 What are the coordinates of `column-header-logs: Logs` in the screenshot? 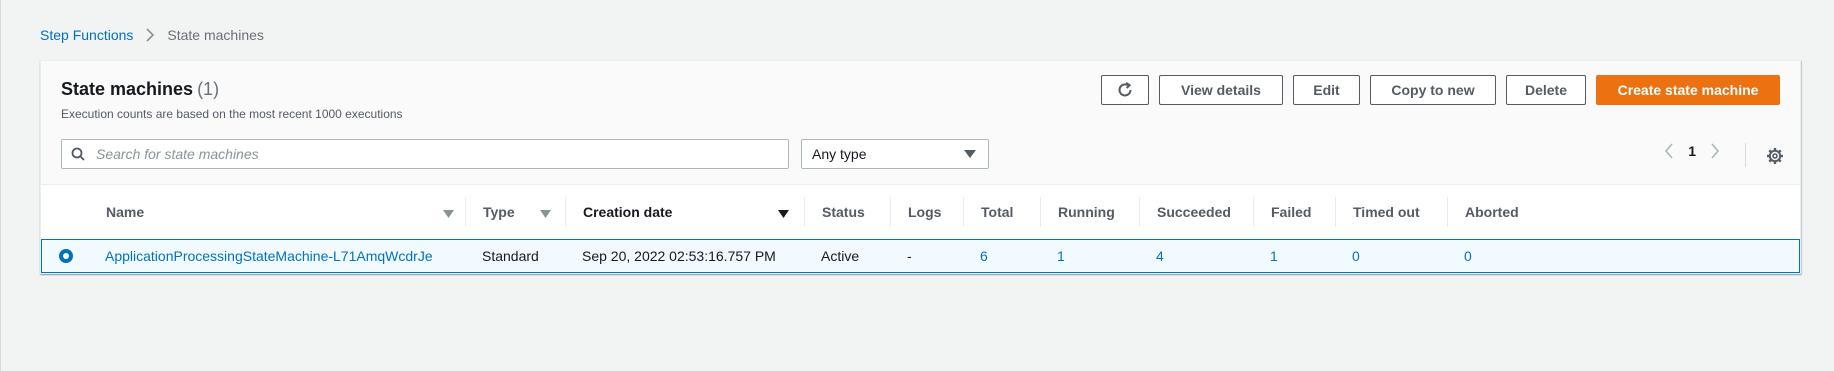 It's located at (926, 212).